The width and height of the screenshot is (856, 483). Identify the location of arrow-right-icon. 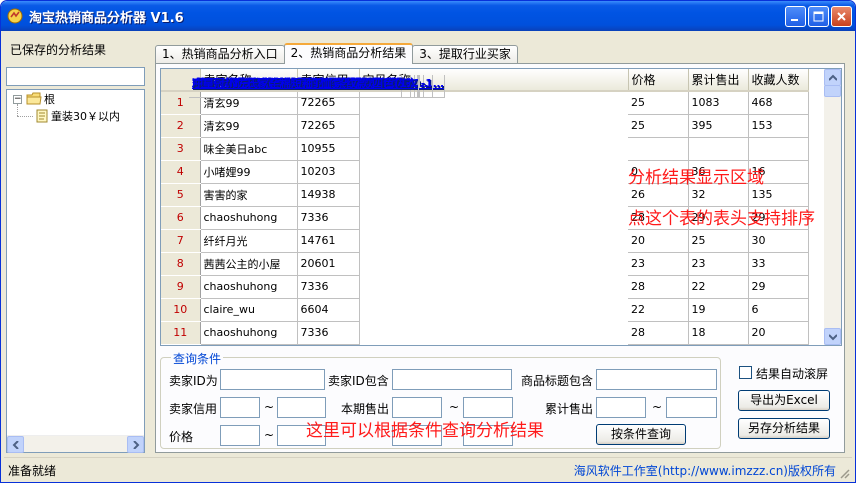
(135, 444).